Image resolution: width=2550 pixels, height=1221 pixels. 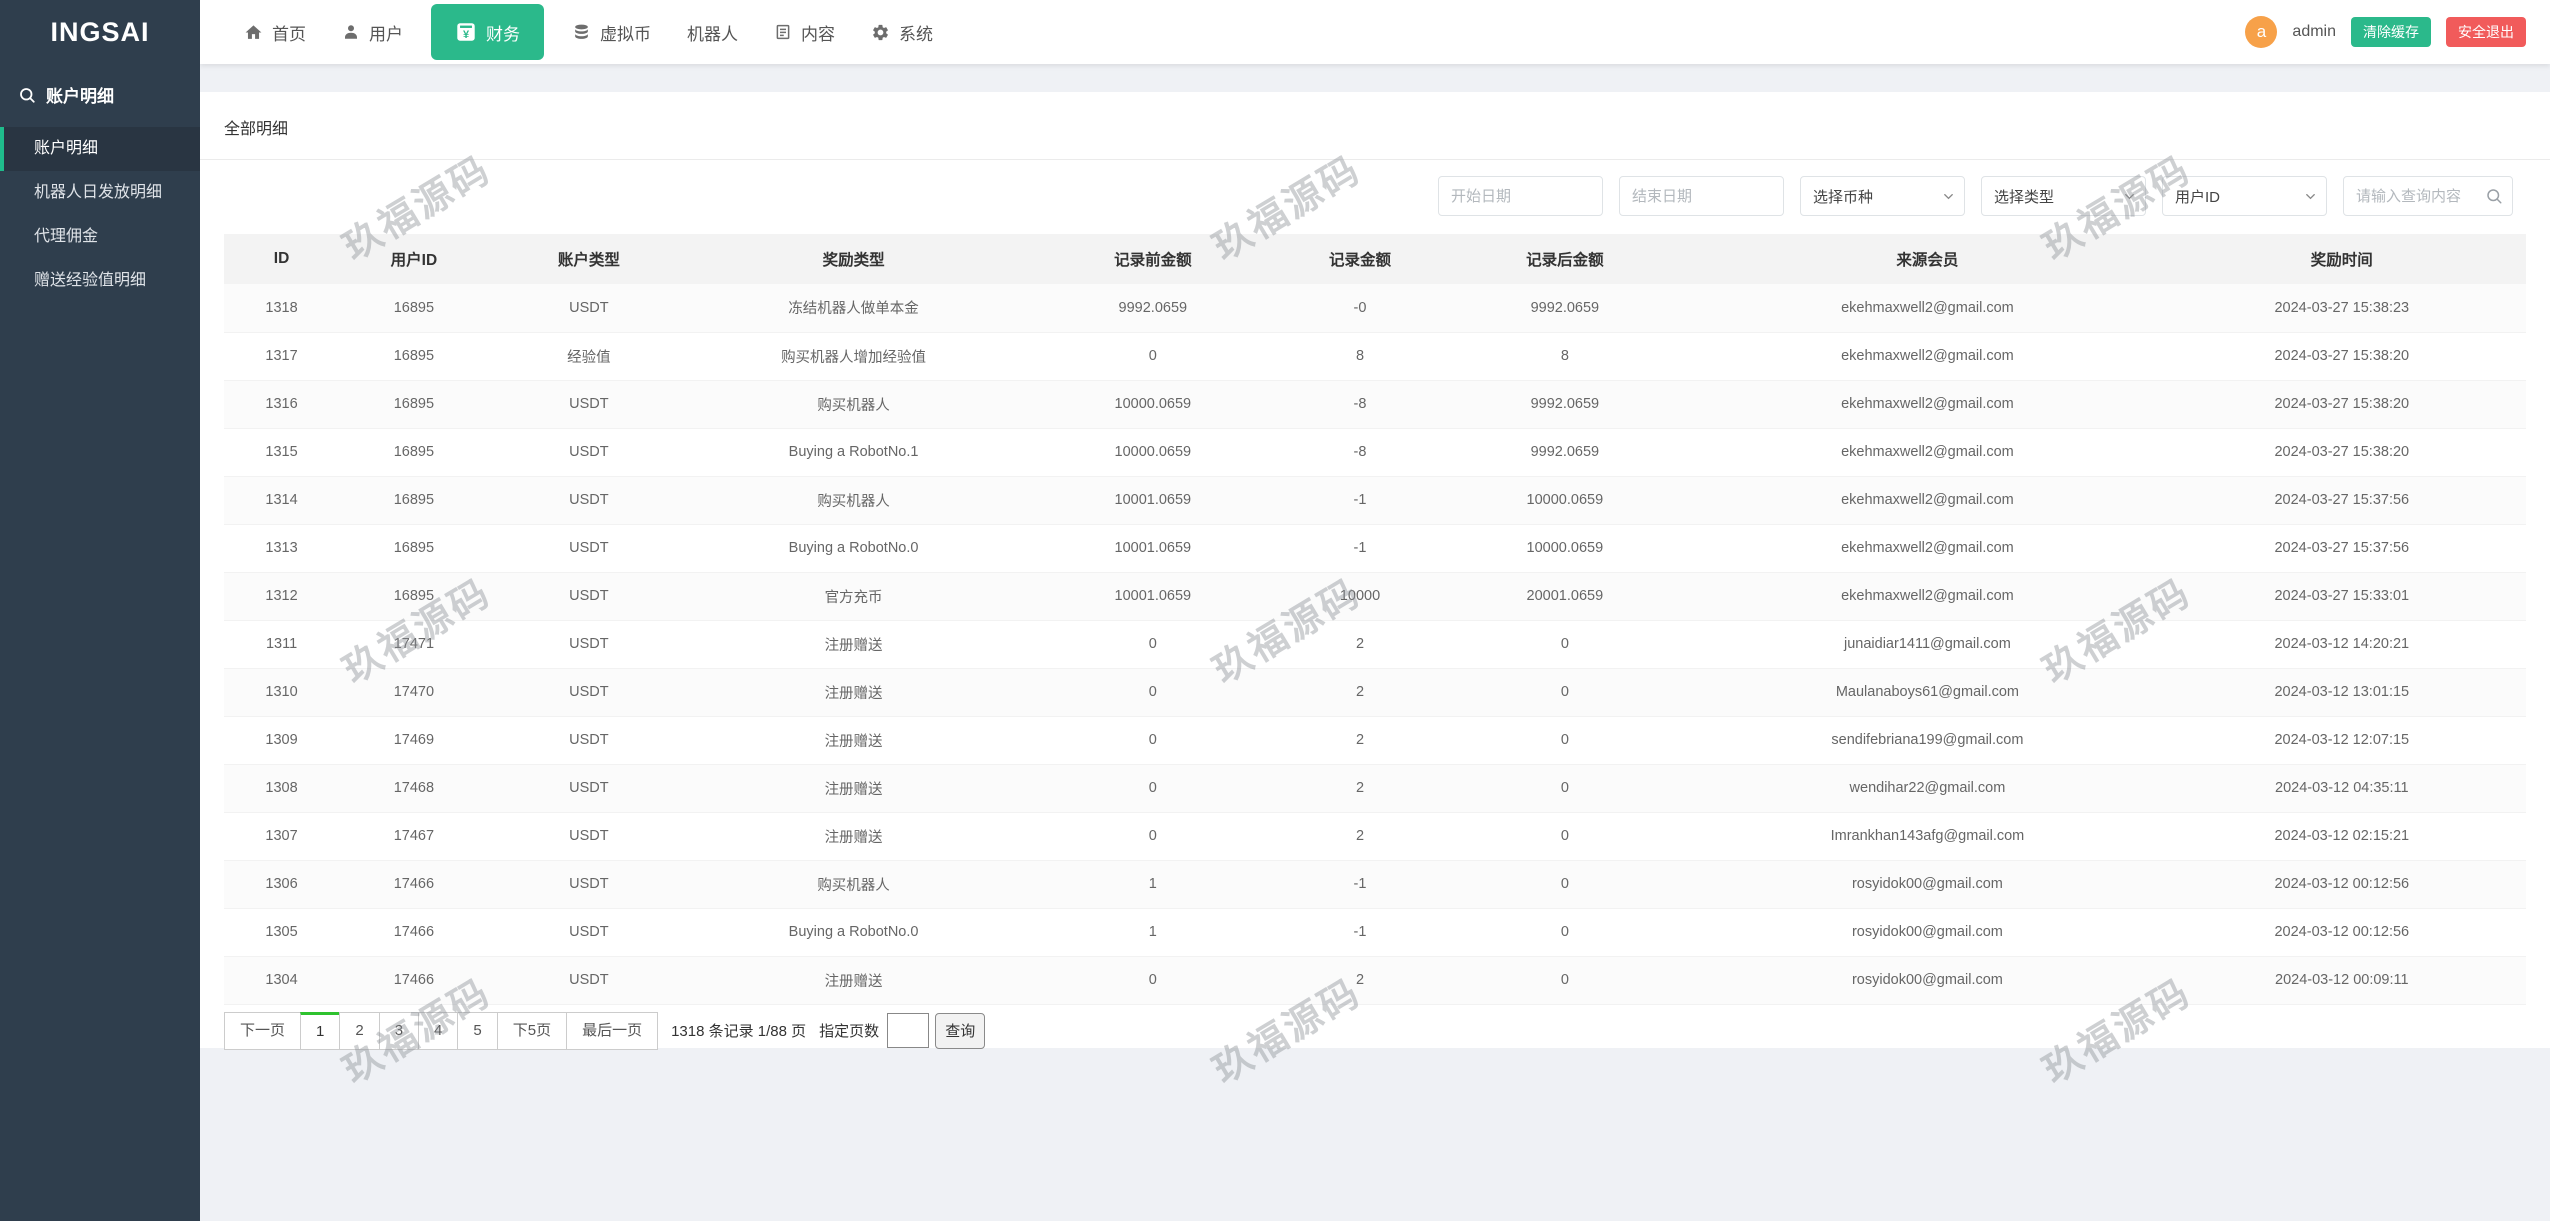 I want to click on cell-amount-before: 0, so click(x=1153, y=356).